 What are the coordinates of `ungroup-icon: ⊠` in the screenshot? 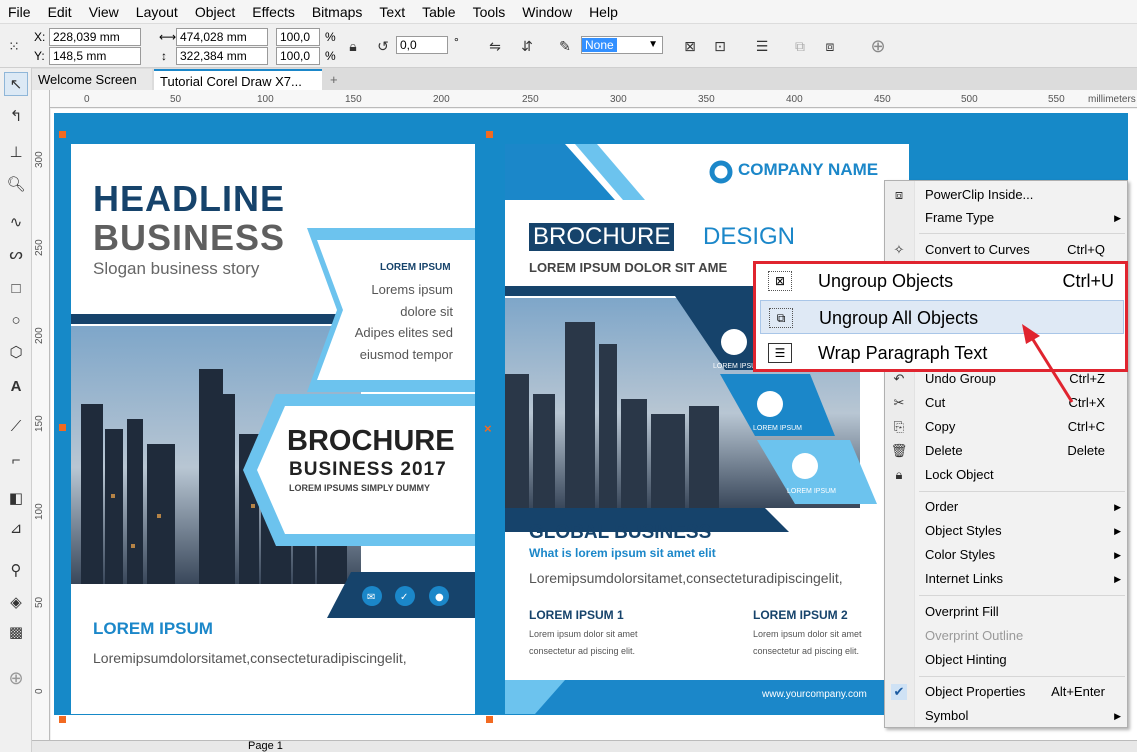 It's located at (690, 46).